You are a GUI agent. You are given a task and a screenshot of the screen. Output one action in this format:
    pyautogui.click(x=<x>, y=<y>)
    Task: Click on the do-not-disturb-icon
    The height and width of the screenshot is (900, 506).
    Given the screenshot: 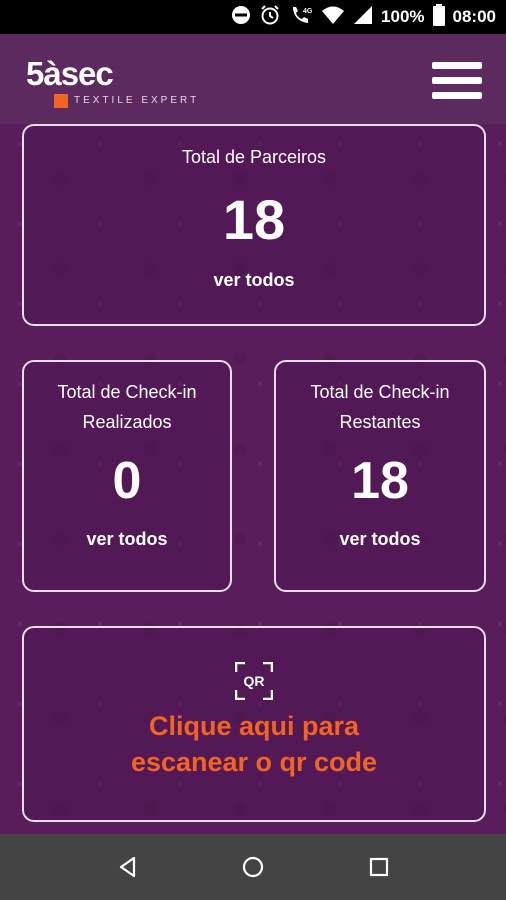 What is the action you would take?
    pyautogui.click(x=241, y=17)
    